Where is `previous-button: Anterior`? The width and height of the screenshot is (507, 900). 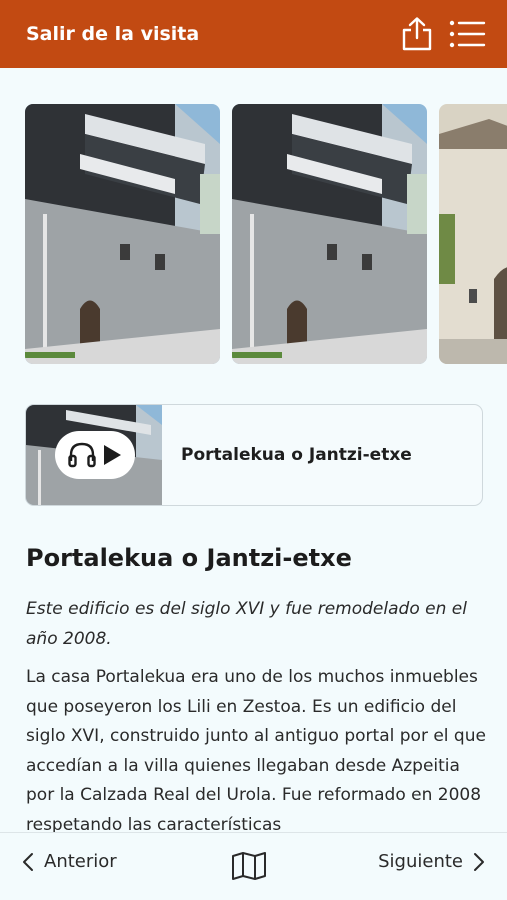
previous-button: Anterior is located at coordinates (69, 861).